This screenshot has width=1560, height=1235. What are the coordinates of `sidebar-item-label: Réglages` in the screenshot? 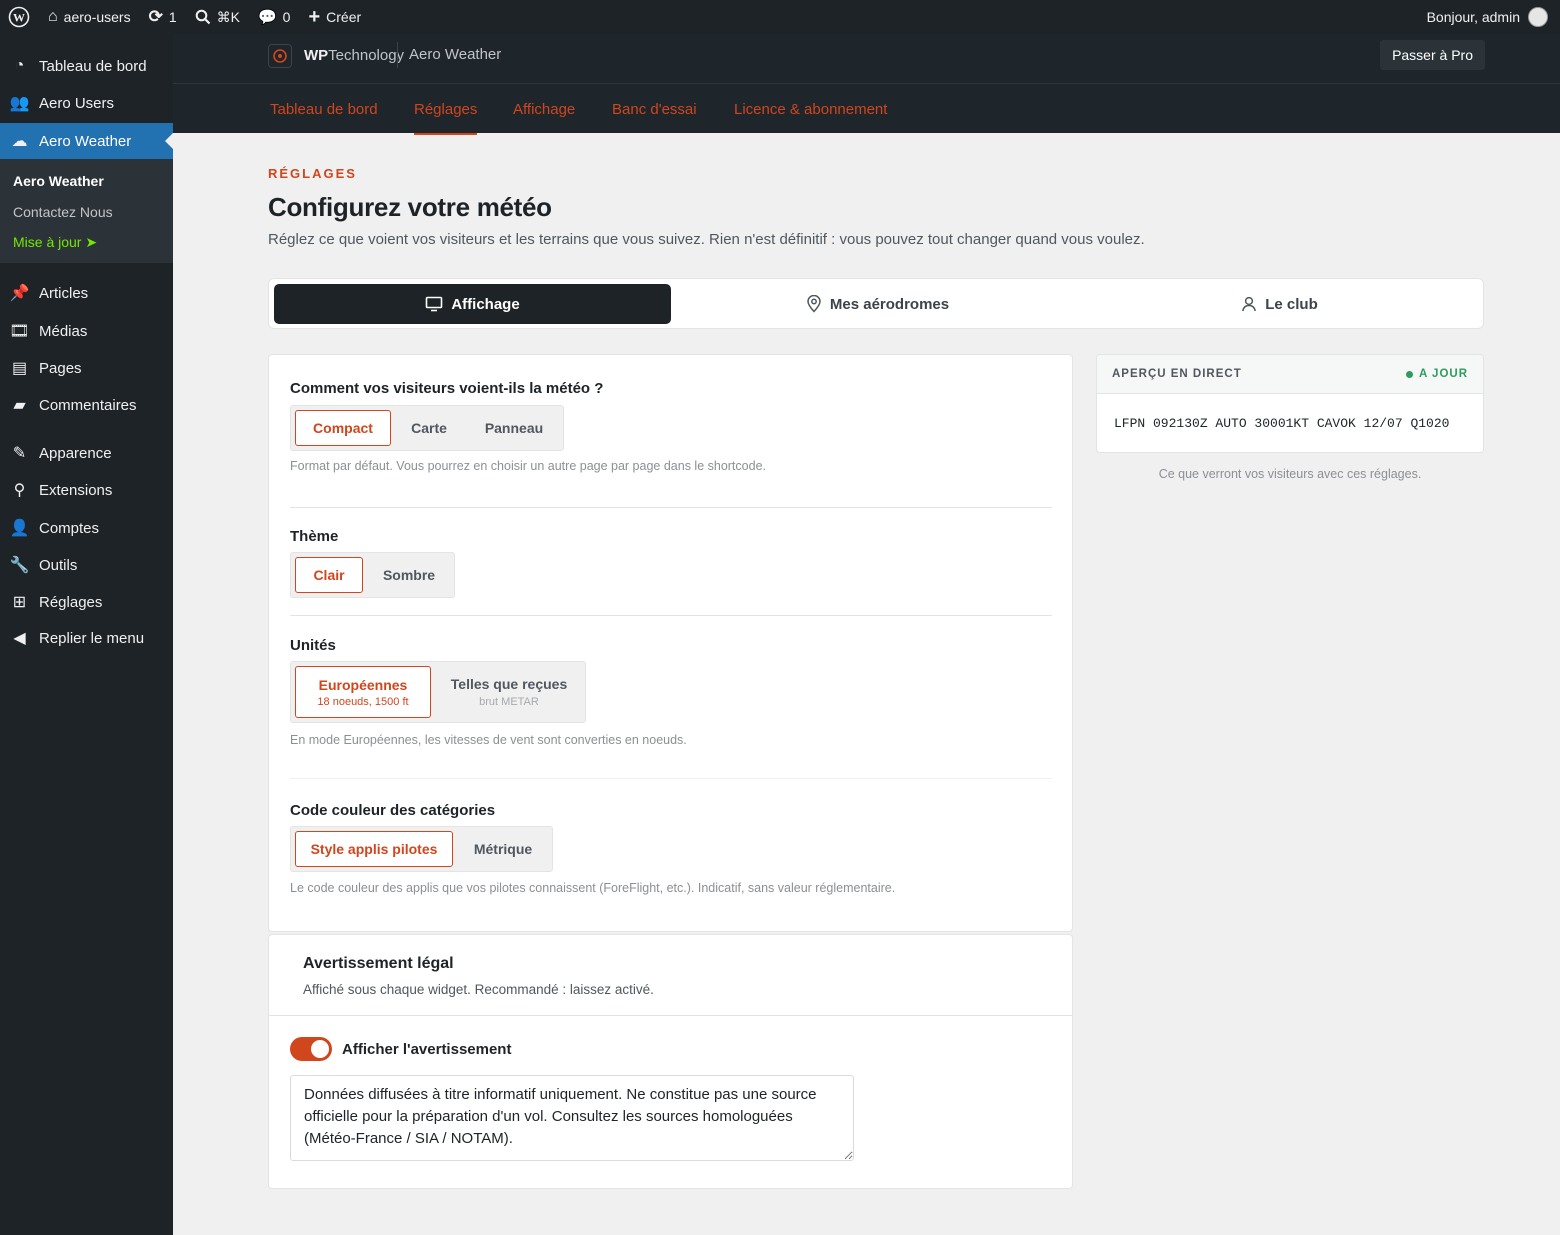 It's located at (71, 602).